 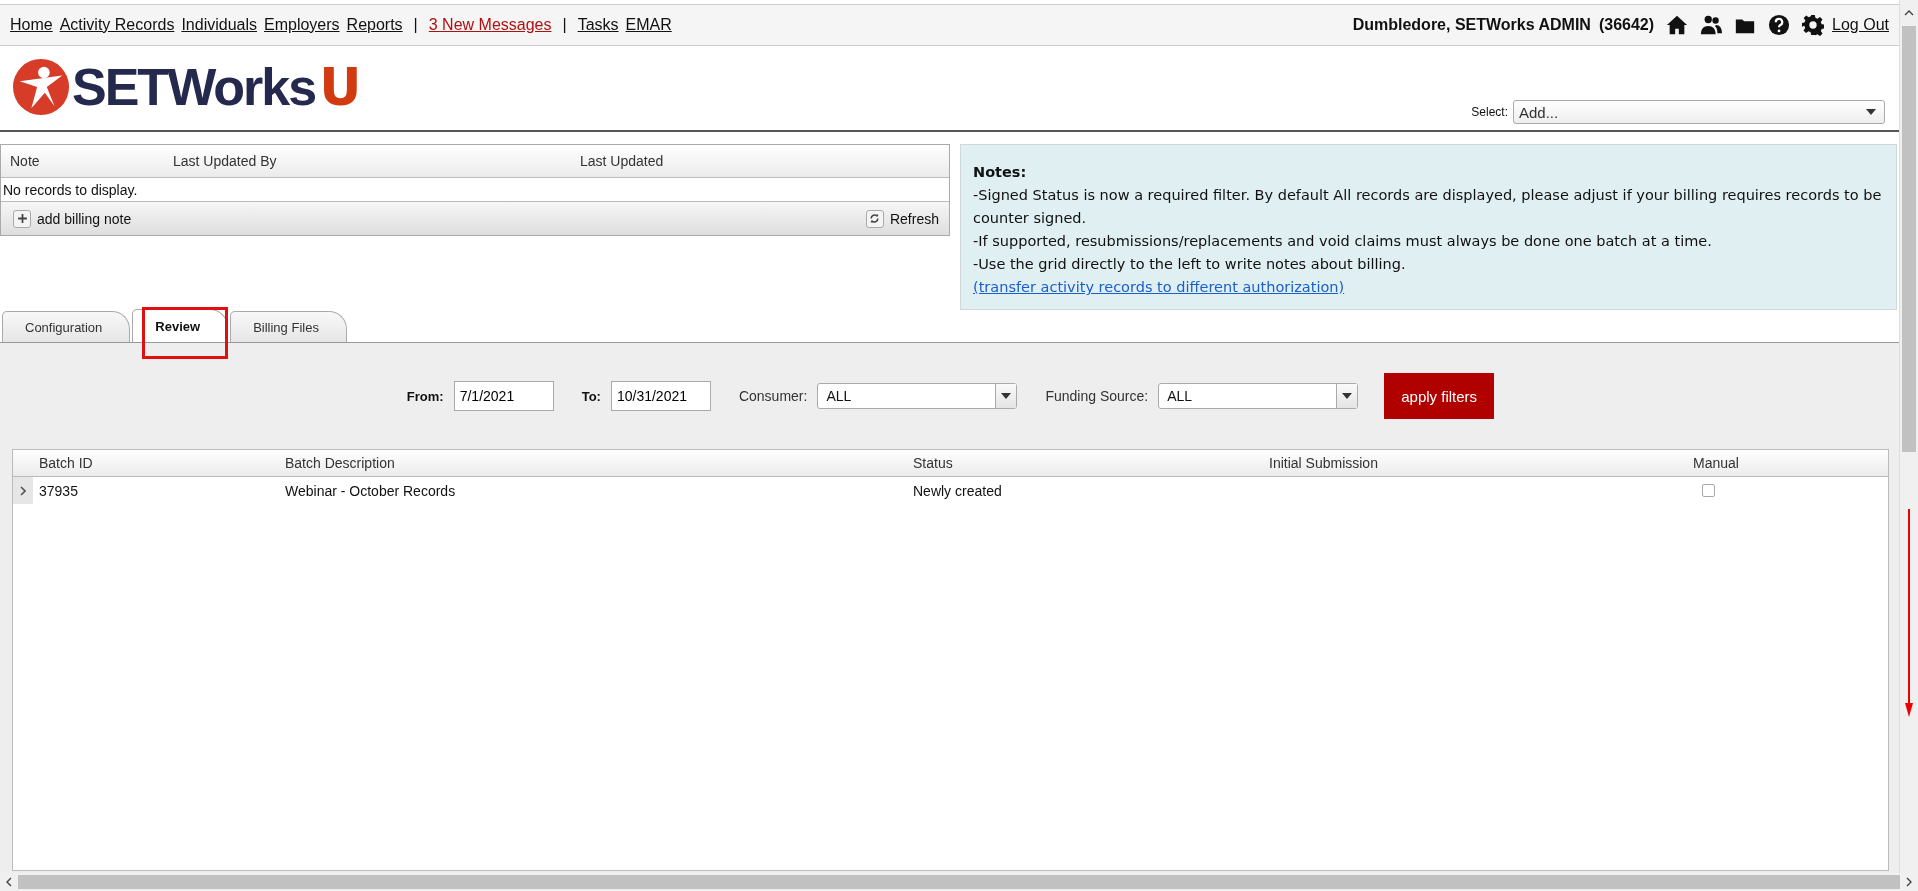 What do you see at coordinates (66, 326) in the screenshot?
I see `tab: Configuration` at bounding box center [66, 326].